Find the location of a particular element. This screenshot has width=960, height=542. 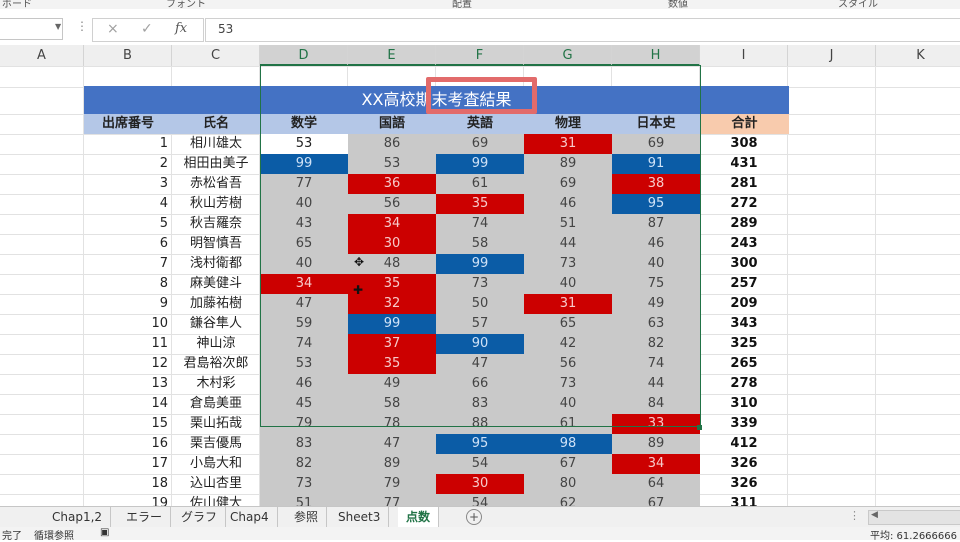

cell-attendance-no: 7 is located at coordinates (128, 264).